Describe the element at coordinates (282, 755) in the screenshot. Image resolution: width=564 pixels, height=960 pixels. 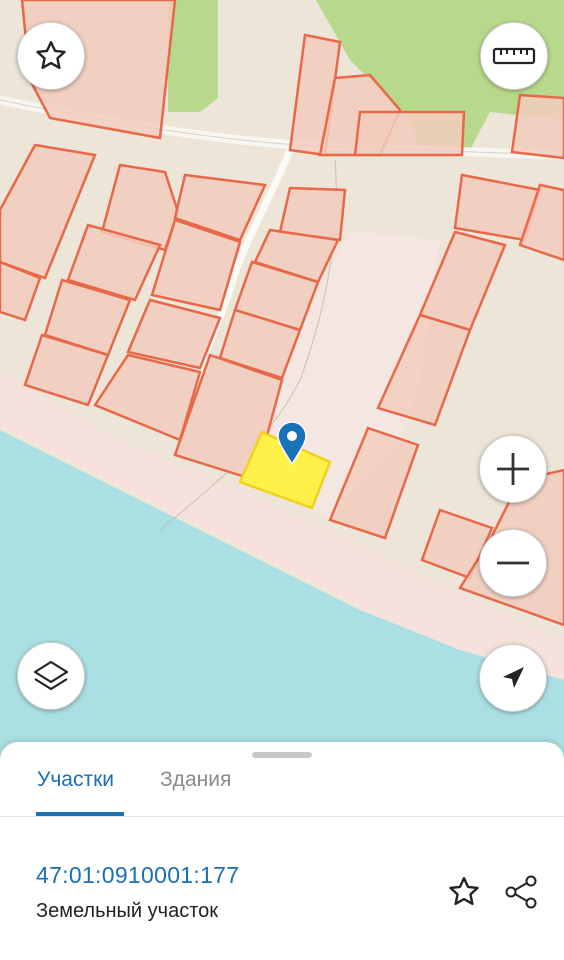
I see `sheet-drag-handle` at that location.